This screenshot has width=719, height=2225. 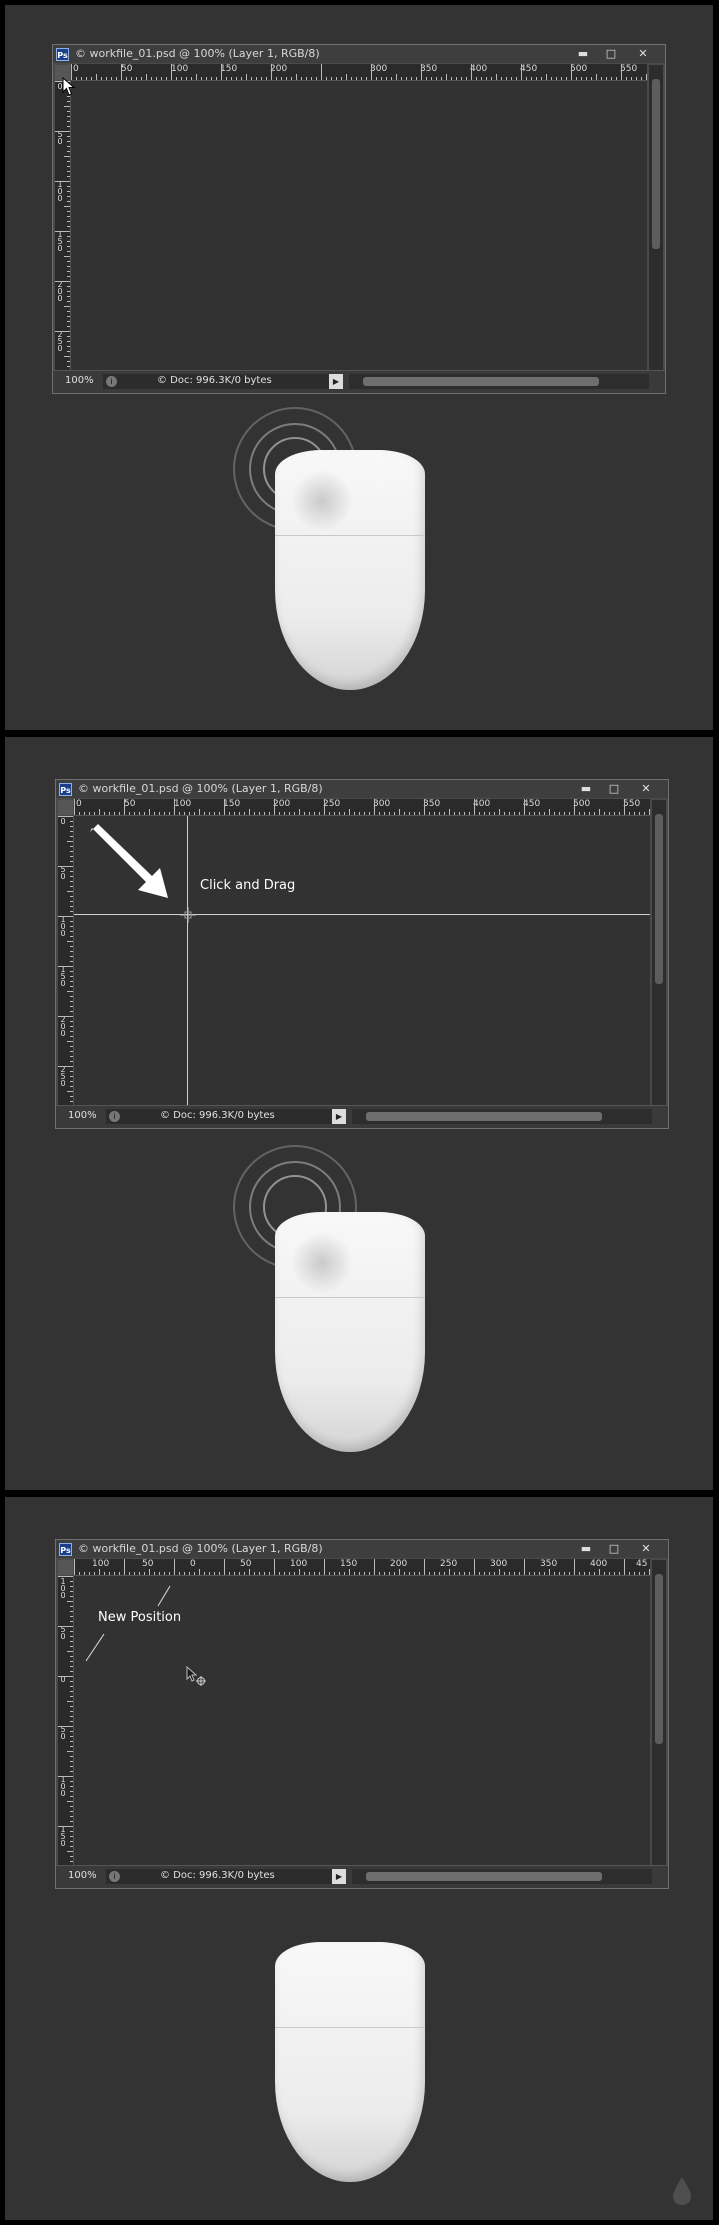 What do you see at coordinates (248, 885) in the screenshot?
I see `click-and-drag-label: Click and Drag` at bounding box center [248, 885].